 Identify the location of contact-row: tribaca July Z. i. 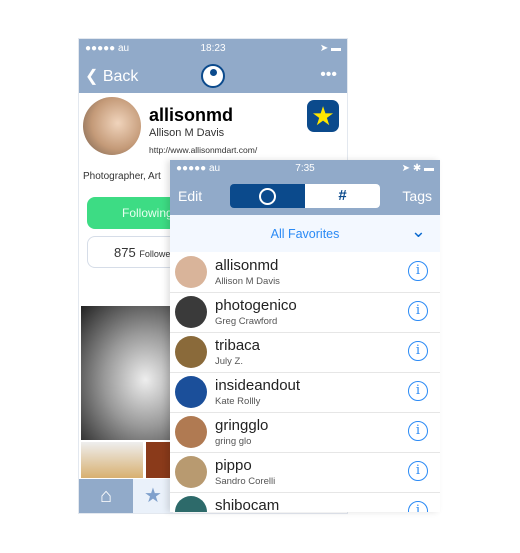
(305, 352).